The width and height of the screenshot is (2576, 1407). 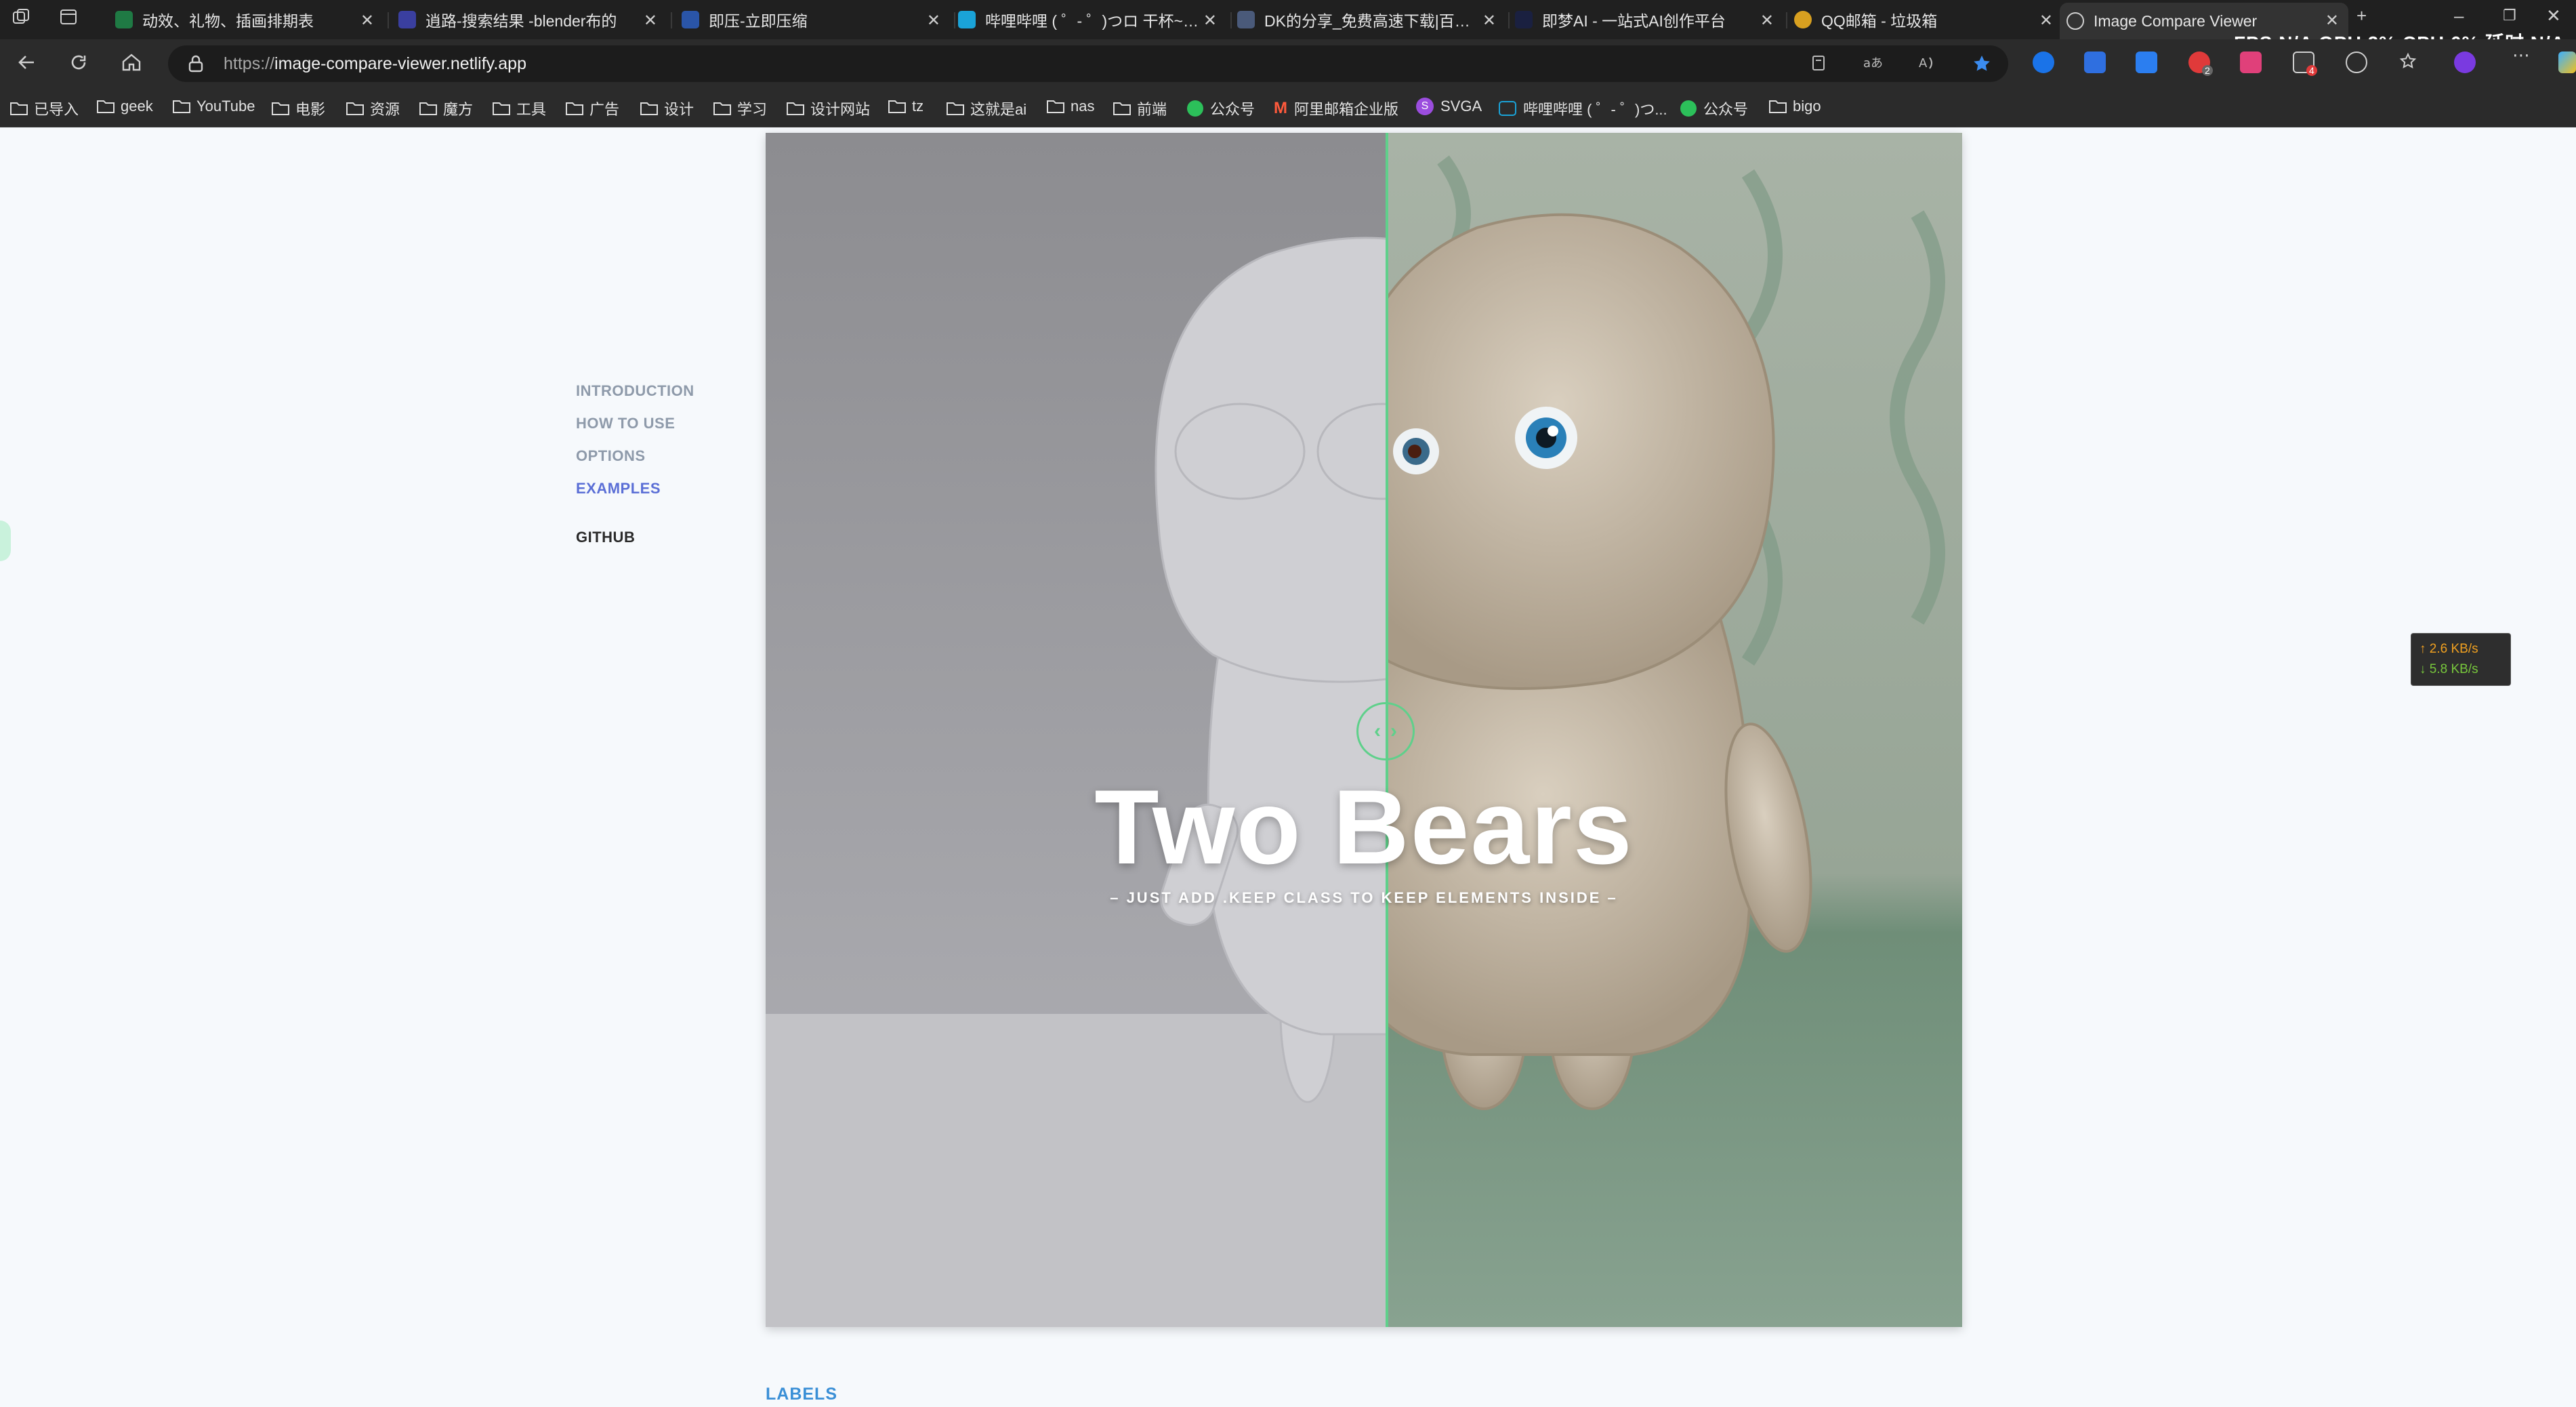 What do you see at coordinates (124, 107) in the screenshot?
I see `bookmark-item: geek` at bounding box center [124, 107].